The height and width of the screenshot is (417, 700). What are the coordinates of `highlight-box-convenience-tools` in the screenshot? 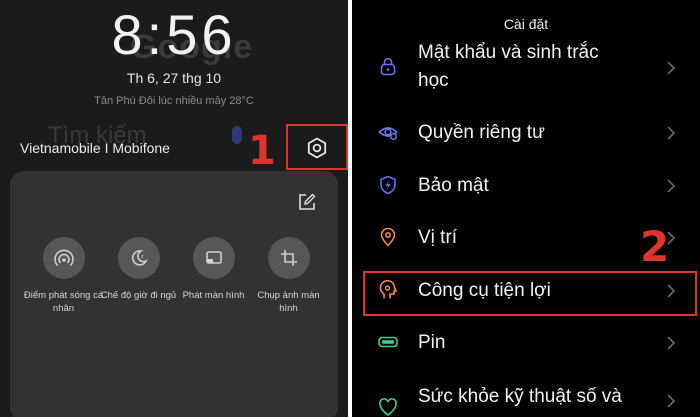 It's located at (530, 293).